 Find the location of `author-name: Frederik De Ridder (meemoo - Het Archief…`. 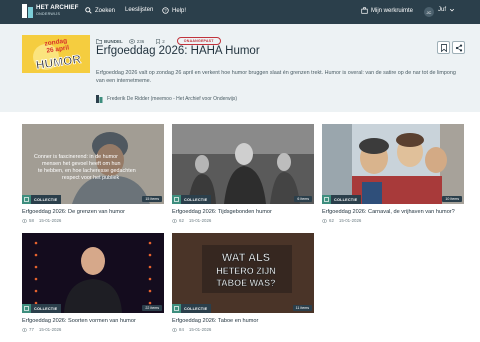

author-name: Frederik De Ridder (meemoo - Het Archief… is located at coordinates (172, 99).